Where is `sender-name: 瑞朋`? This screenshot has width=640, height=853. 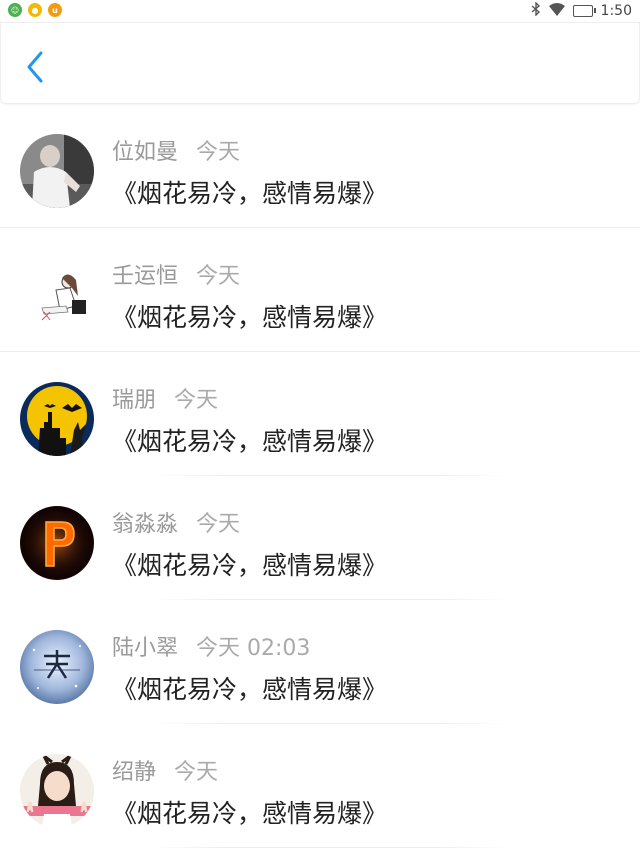 sender-name: 瑞朋 is located at coordinates (134, 400).